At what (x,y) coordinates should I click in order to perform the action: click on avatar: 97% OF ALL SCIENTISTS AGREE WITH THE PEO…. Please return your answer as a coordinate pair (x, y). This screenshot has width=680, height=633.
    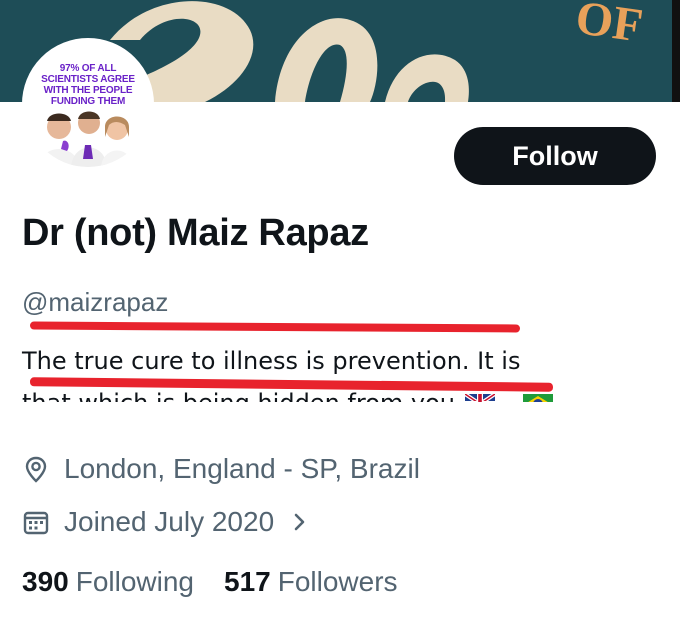
    Looking at the image, I should click on (88, 104).